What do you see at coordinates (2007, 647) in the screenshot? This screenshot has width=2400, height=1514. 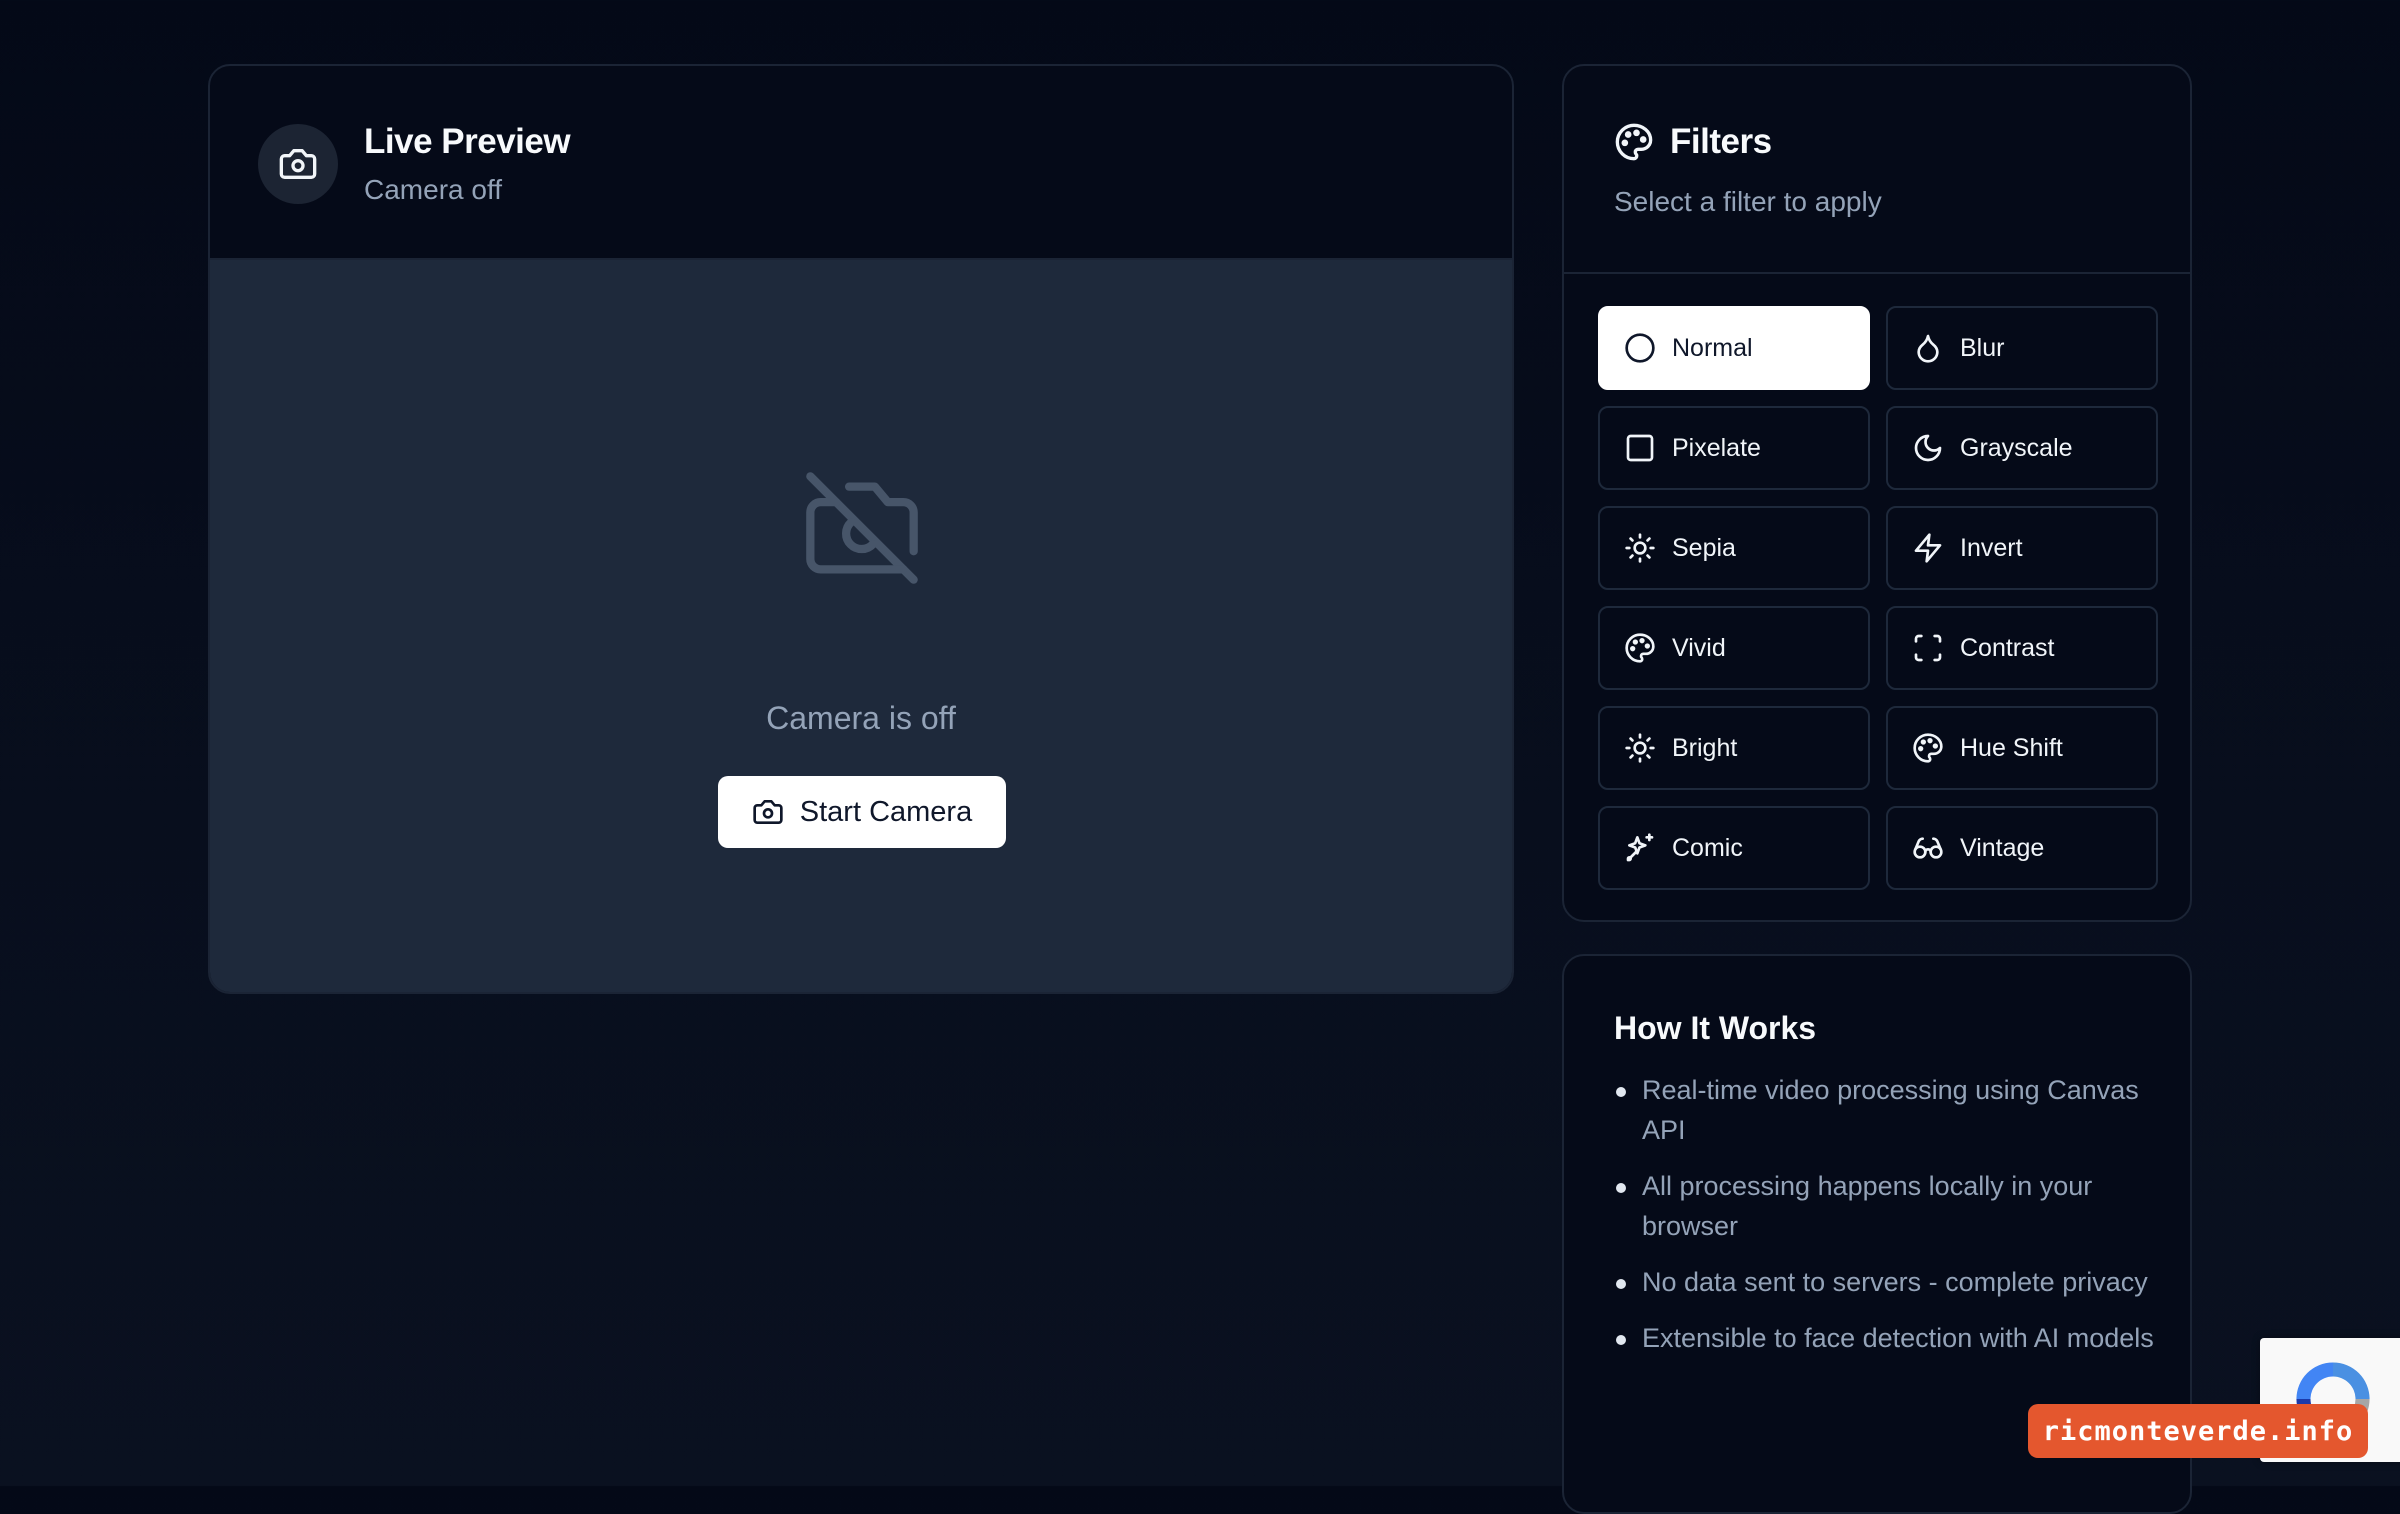 I see `filter-label: Contrast` at bounding box center [2007, 647].